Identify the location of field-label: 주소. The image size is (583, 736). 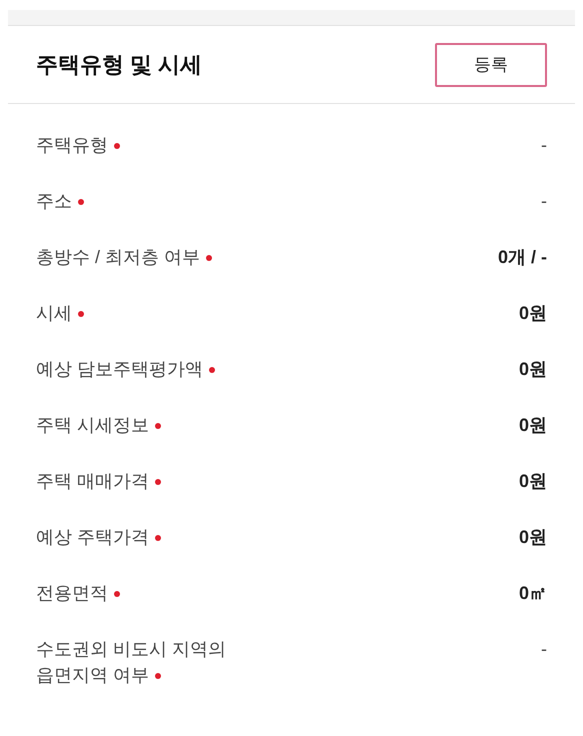
(54, 201).